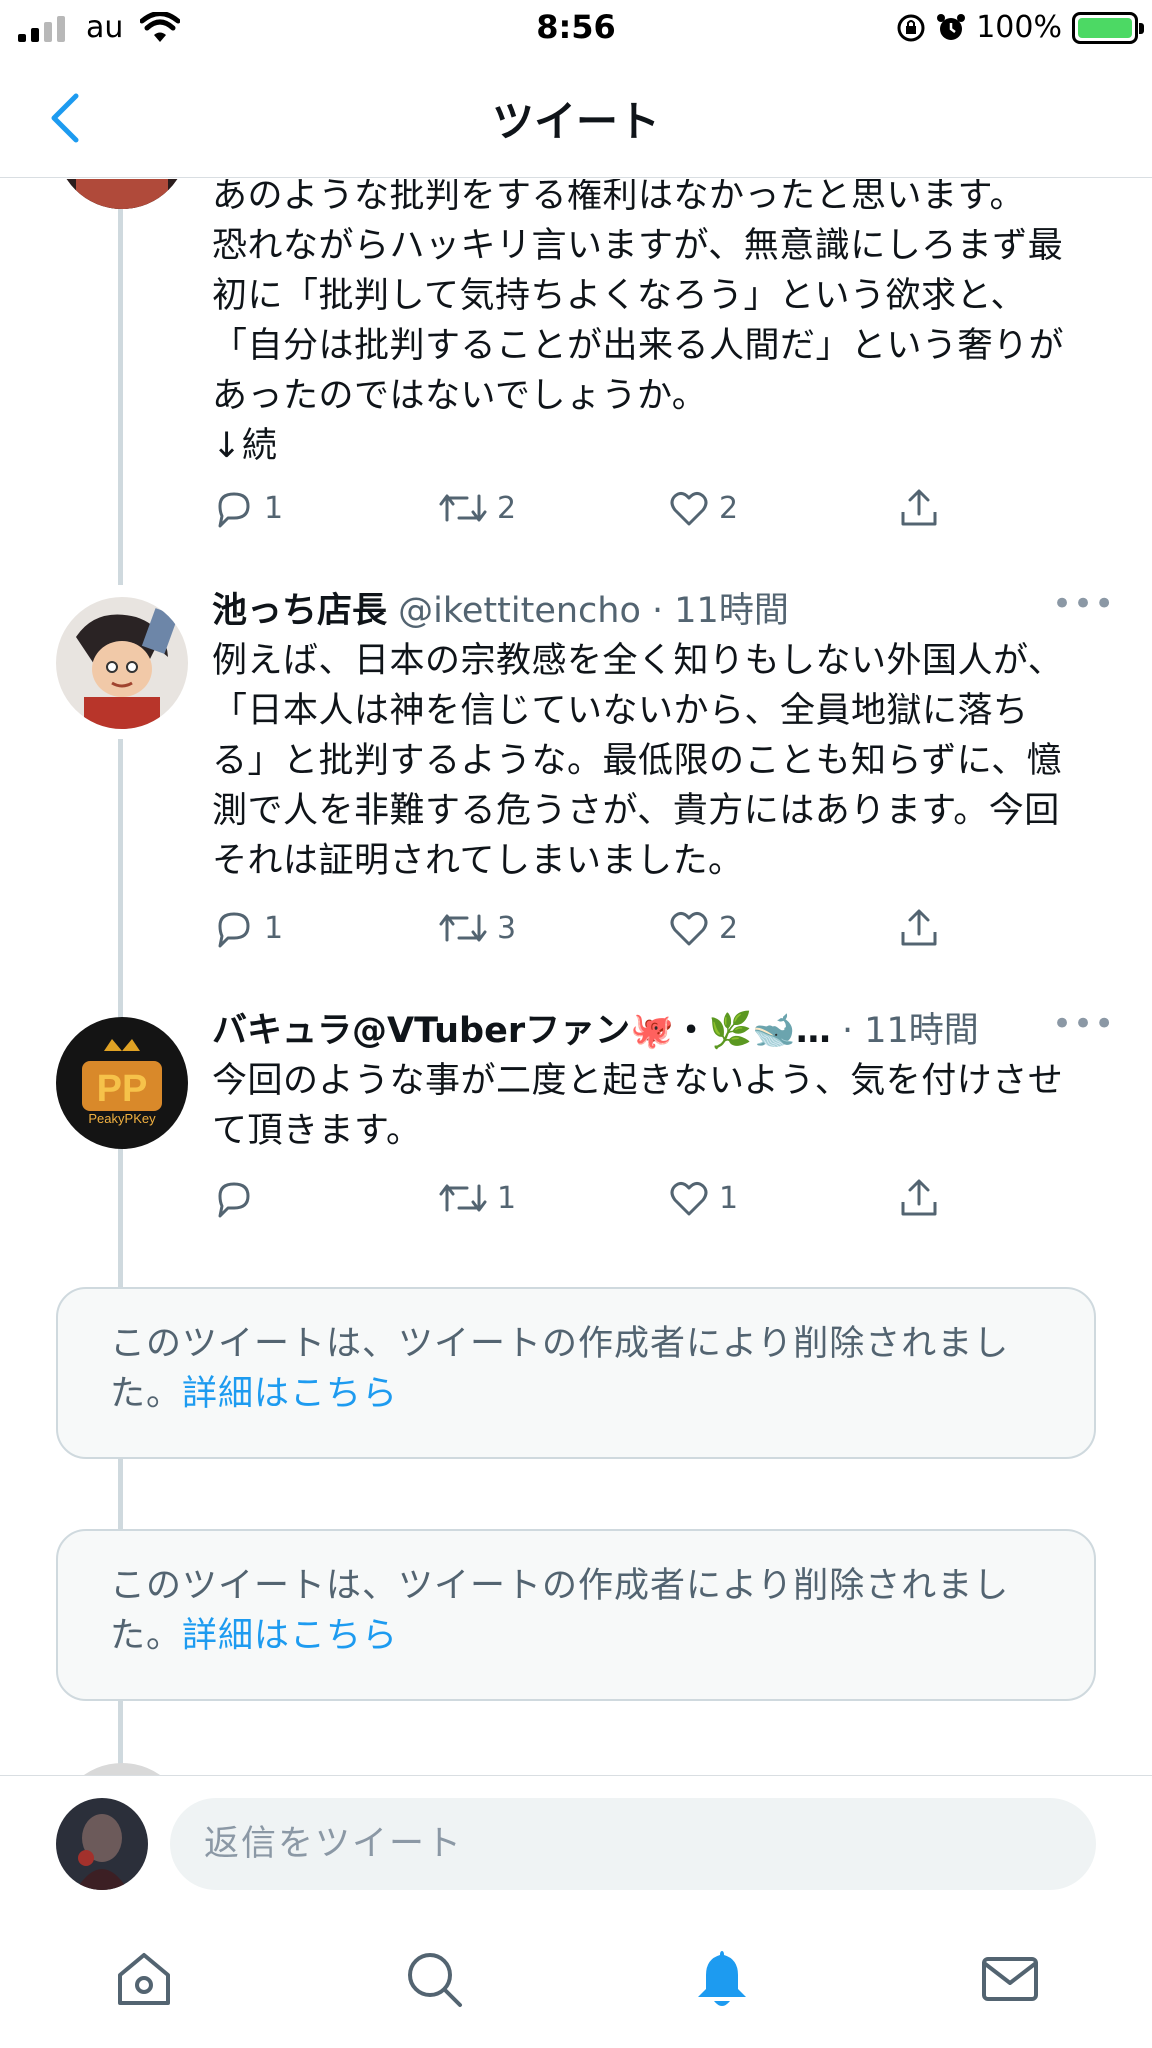 The height and width of the screenshot is (2048, 1152). Describe the element at coordinates (299, 611) in the screenshot. I see `author-name: 池っち店長` at that location.